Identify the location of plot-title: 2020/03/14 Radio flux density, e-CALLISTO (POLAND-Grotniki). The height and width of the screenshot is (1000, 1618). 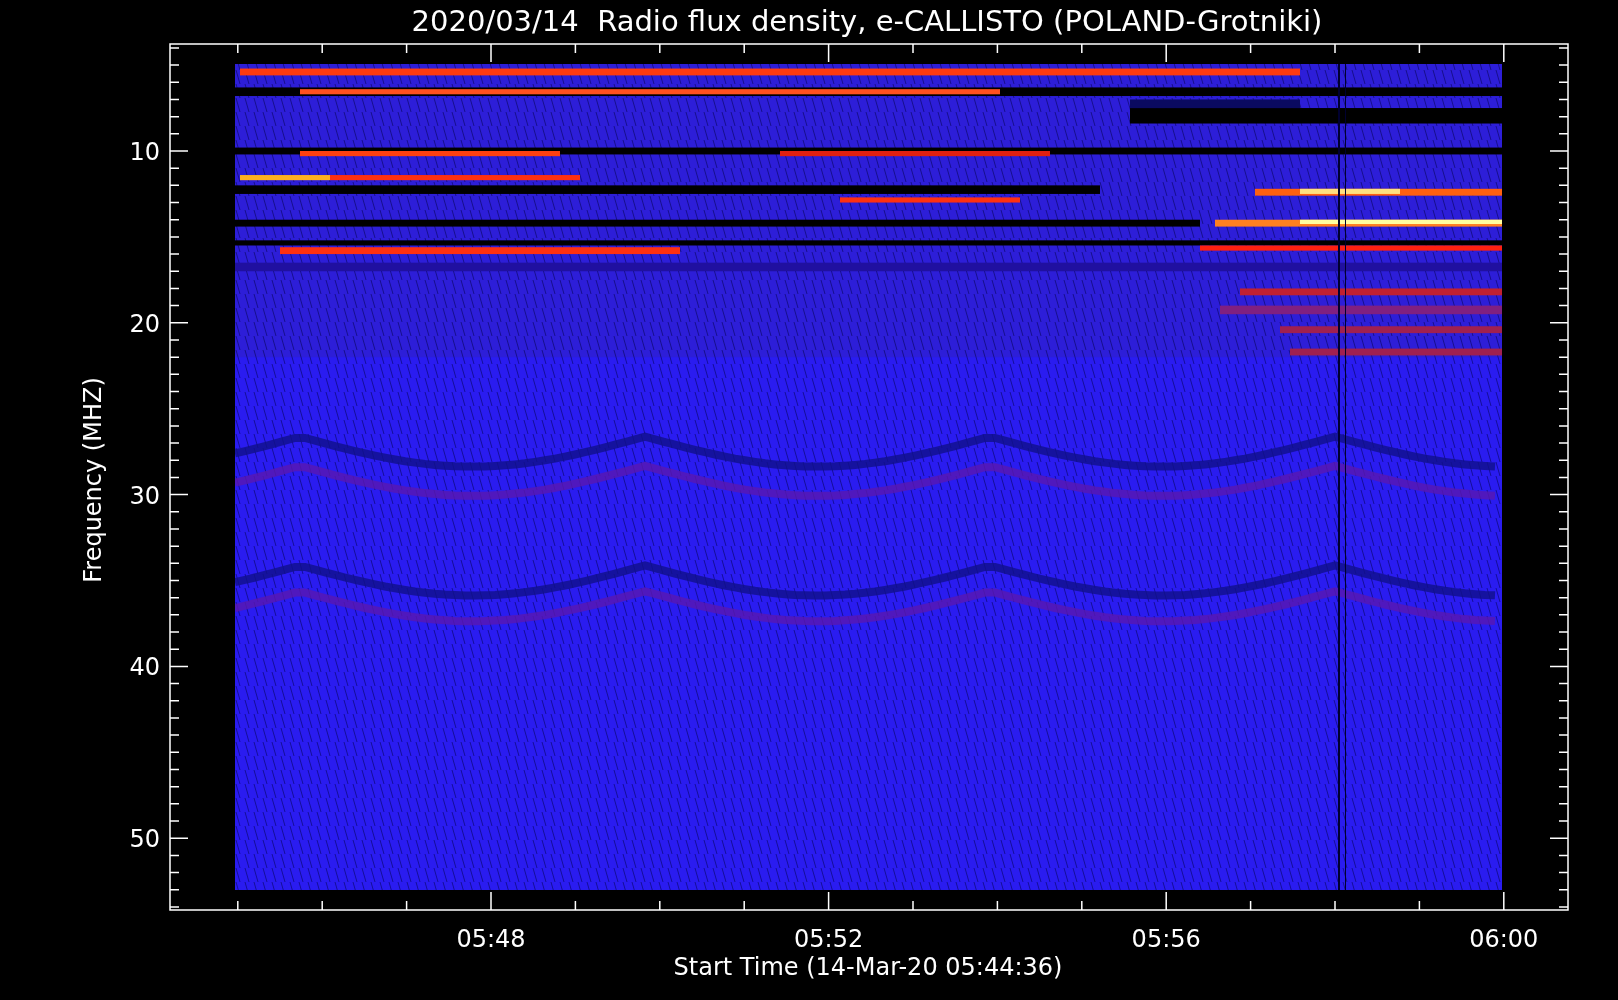
(867, 21).